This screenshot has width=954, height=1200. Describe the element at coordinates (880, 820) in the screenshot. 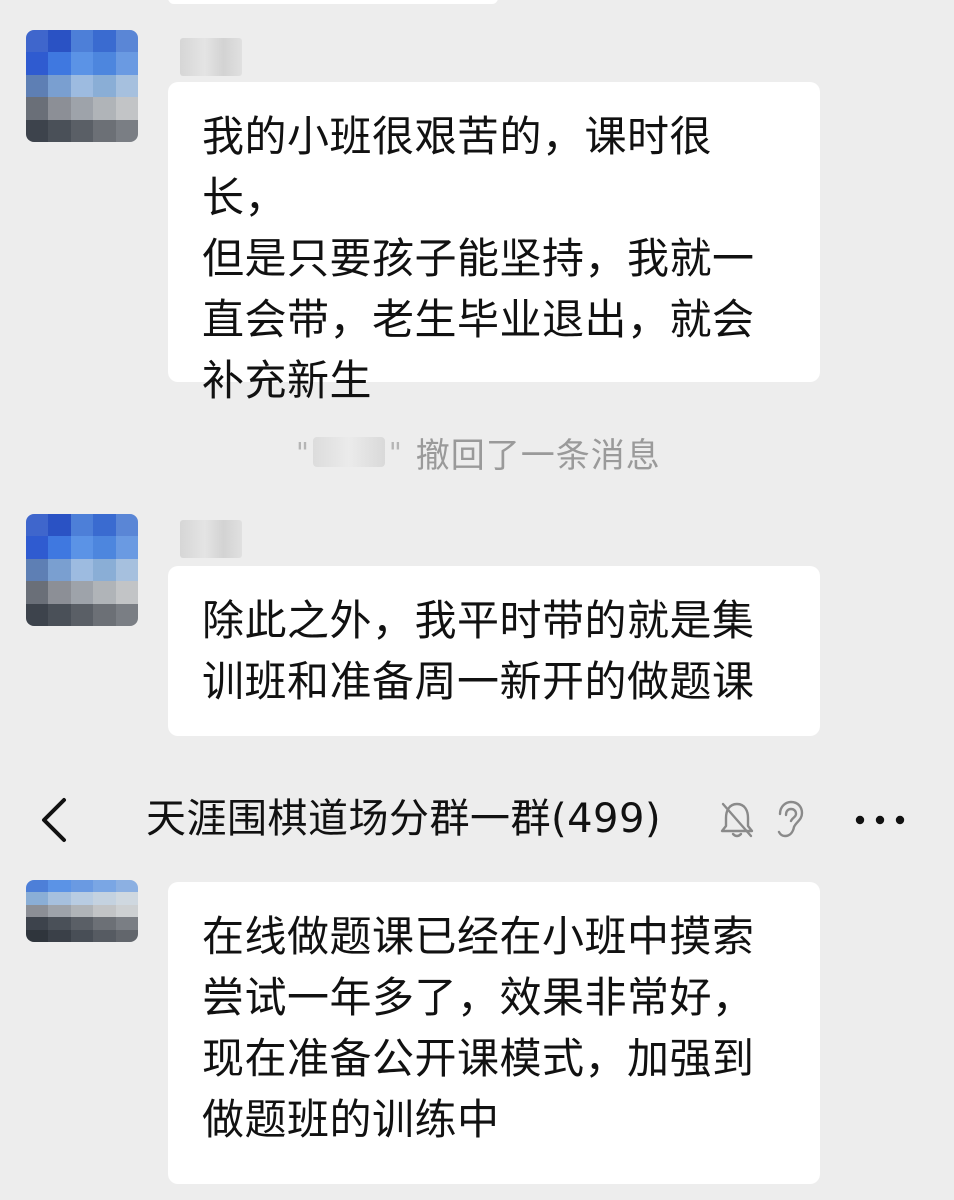

I see `more-dots-icon` at that location.